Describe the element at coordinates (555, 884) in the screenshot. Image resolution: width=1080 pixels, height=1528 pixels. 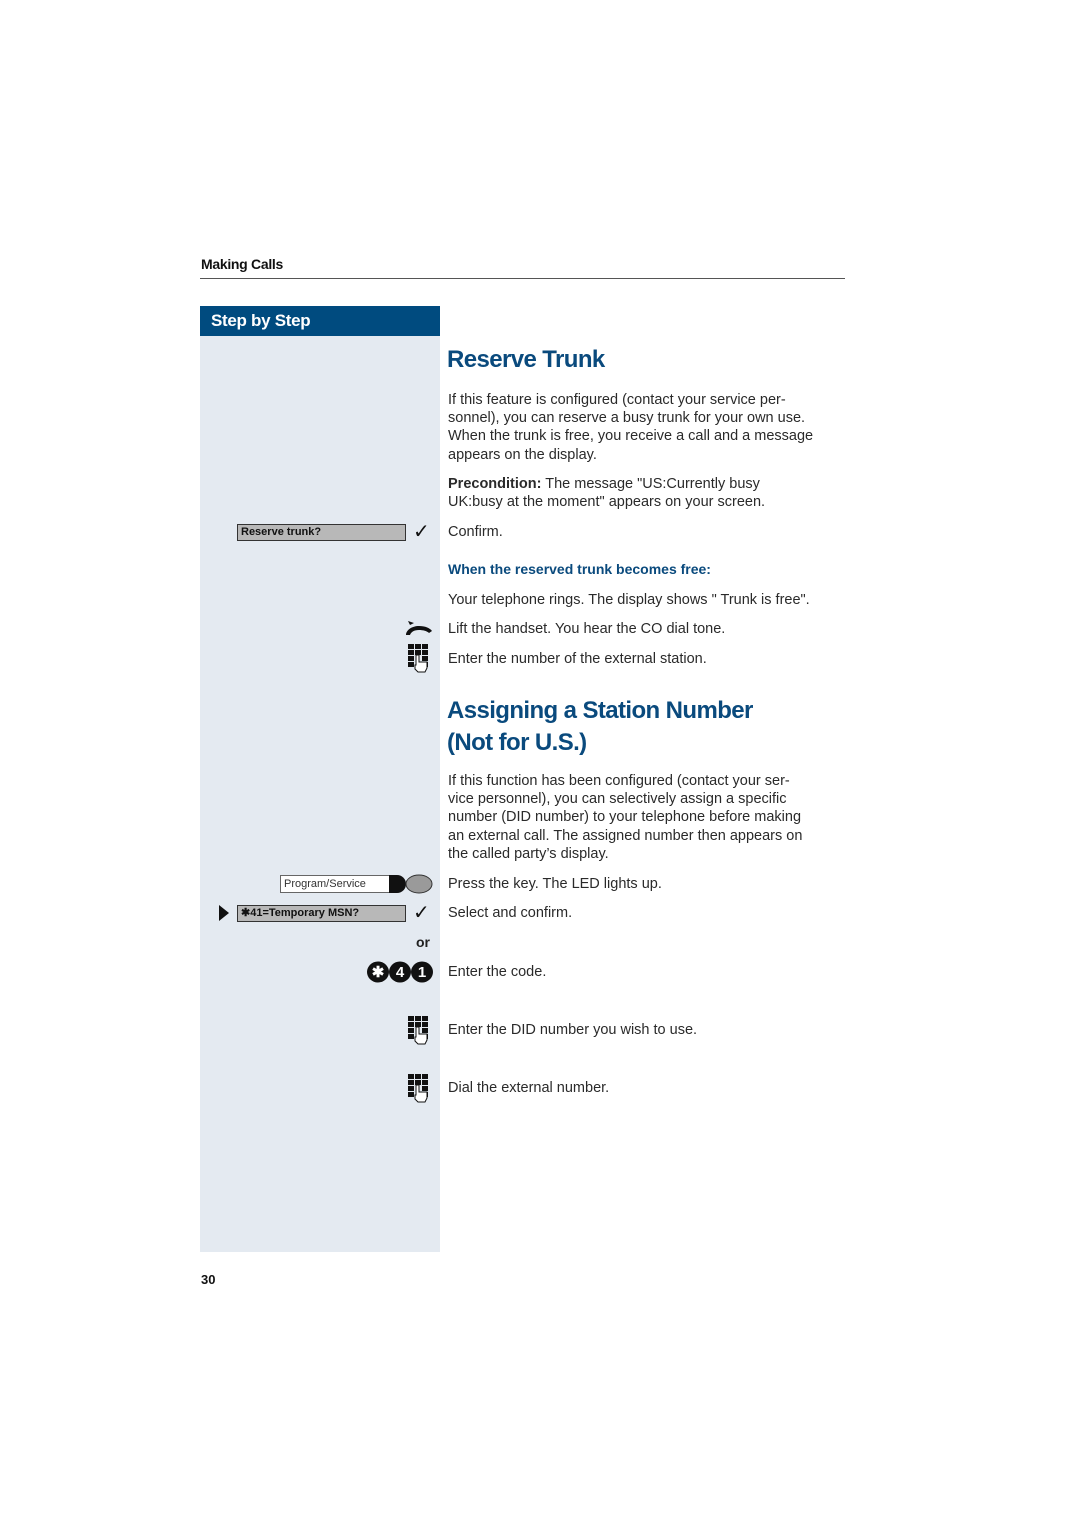
I see `press-text: Press the key. The LED lights up.` at that location.